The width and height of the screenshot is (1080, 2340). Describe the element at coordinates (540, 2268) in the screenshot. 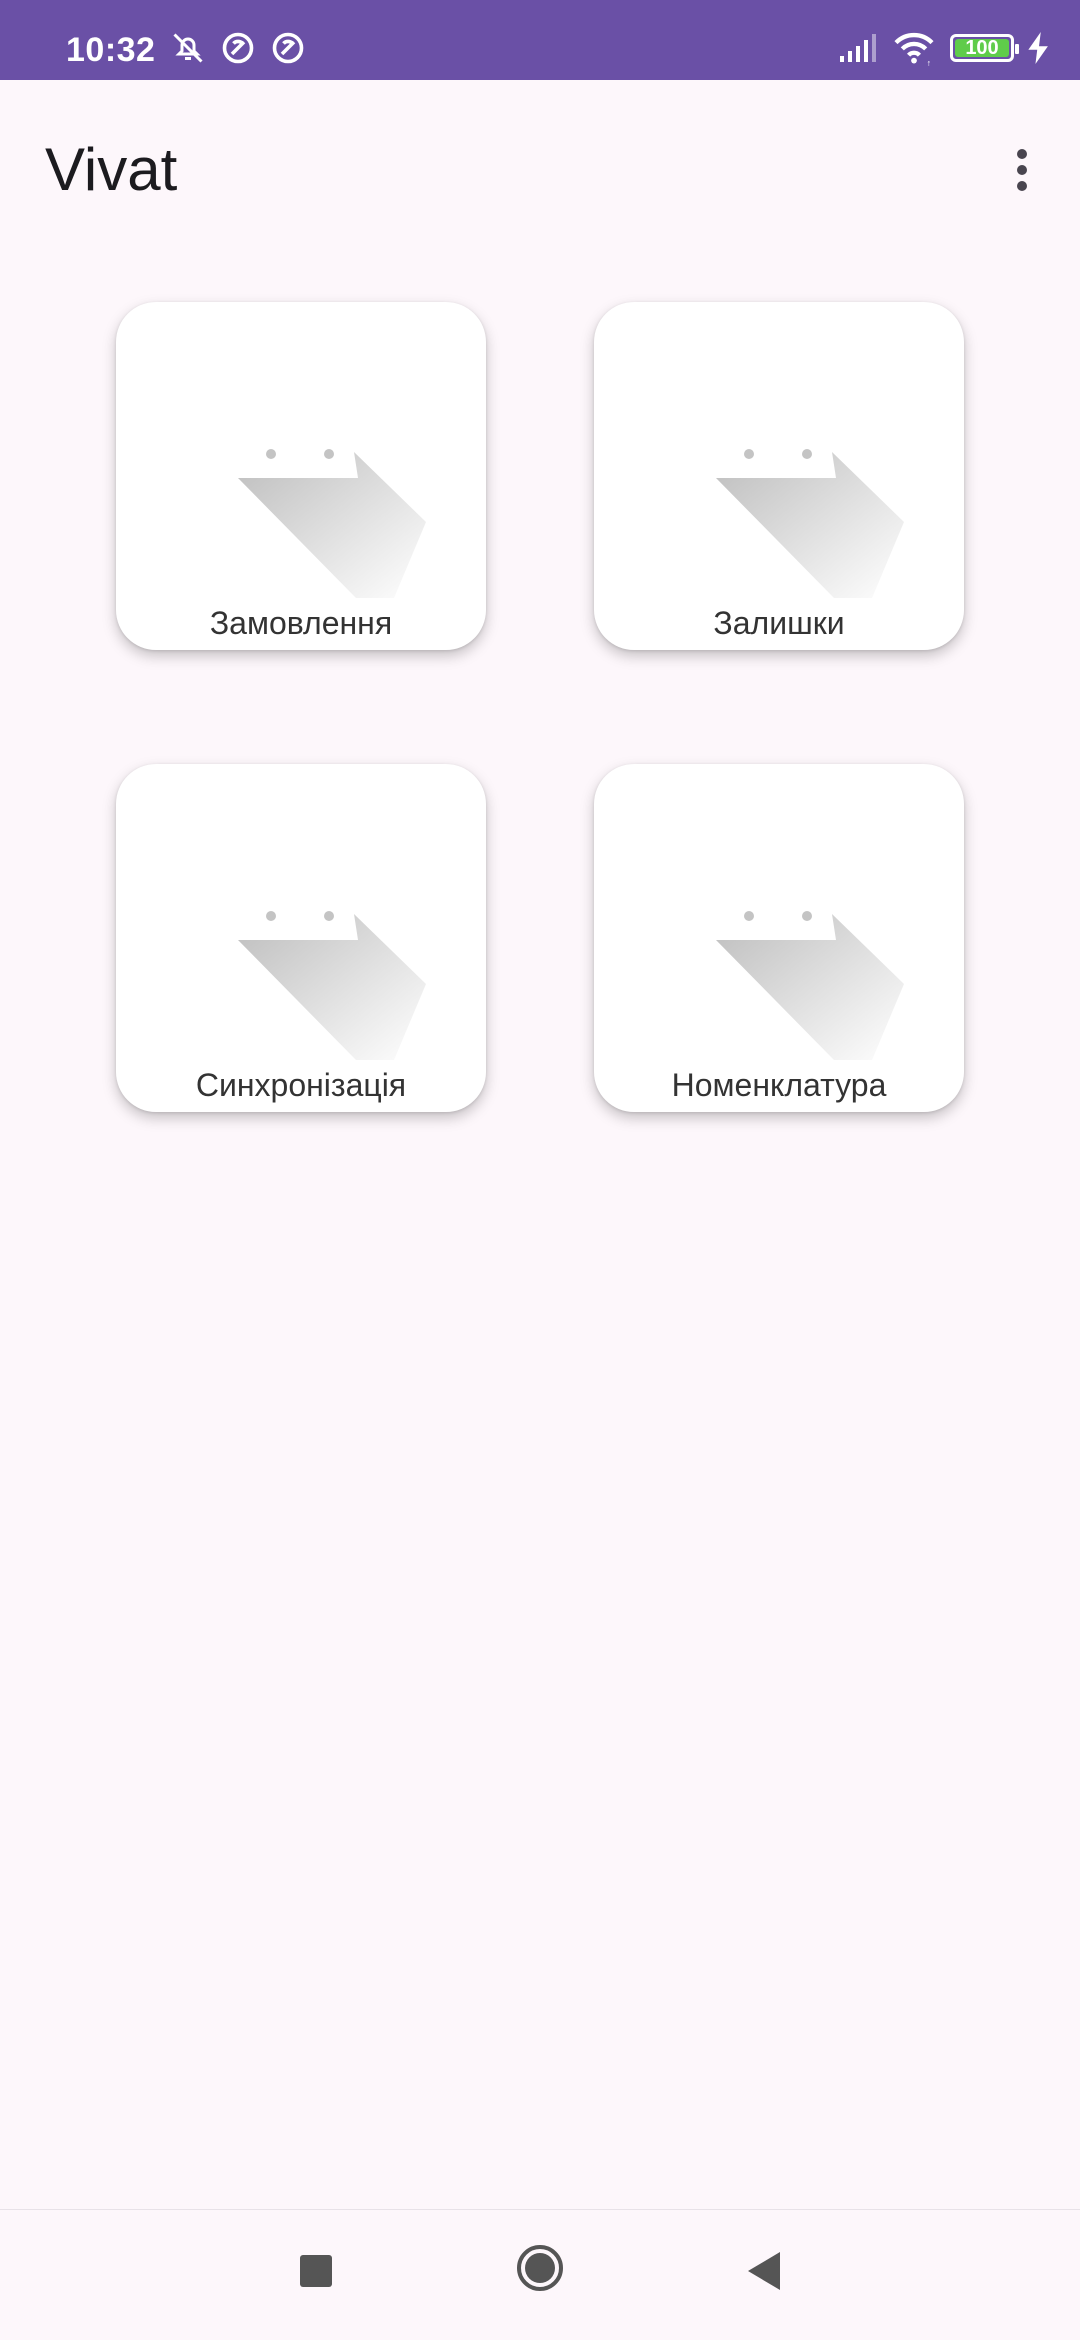

I see `home-icon` at that location.